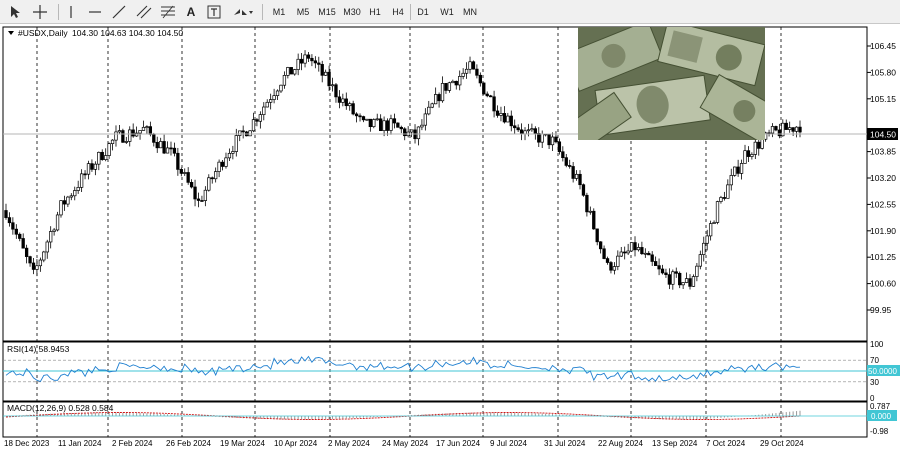 This screenshot has height=452, width=900. Describe the element at coordinates (95, 12) in the screenshot. I see `horizontal-line-tool-icon` at that location.